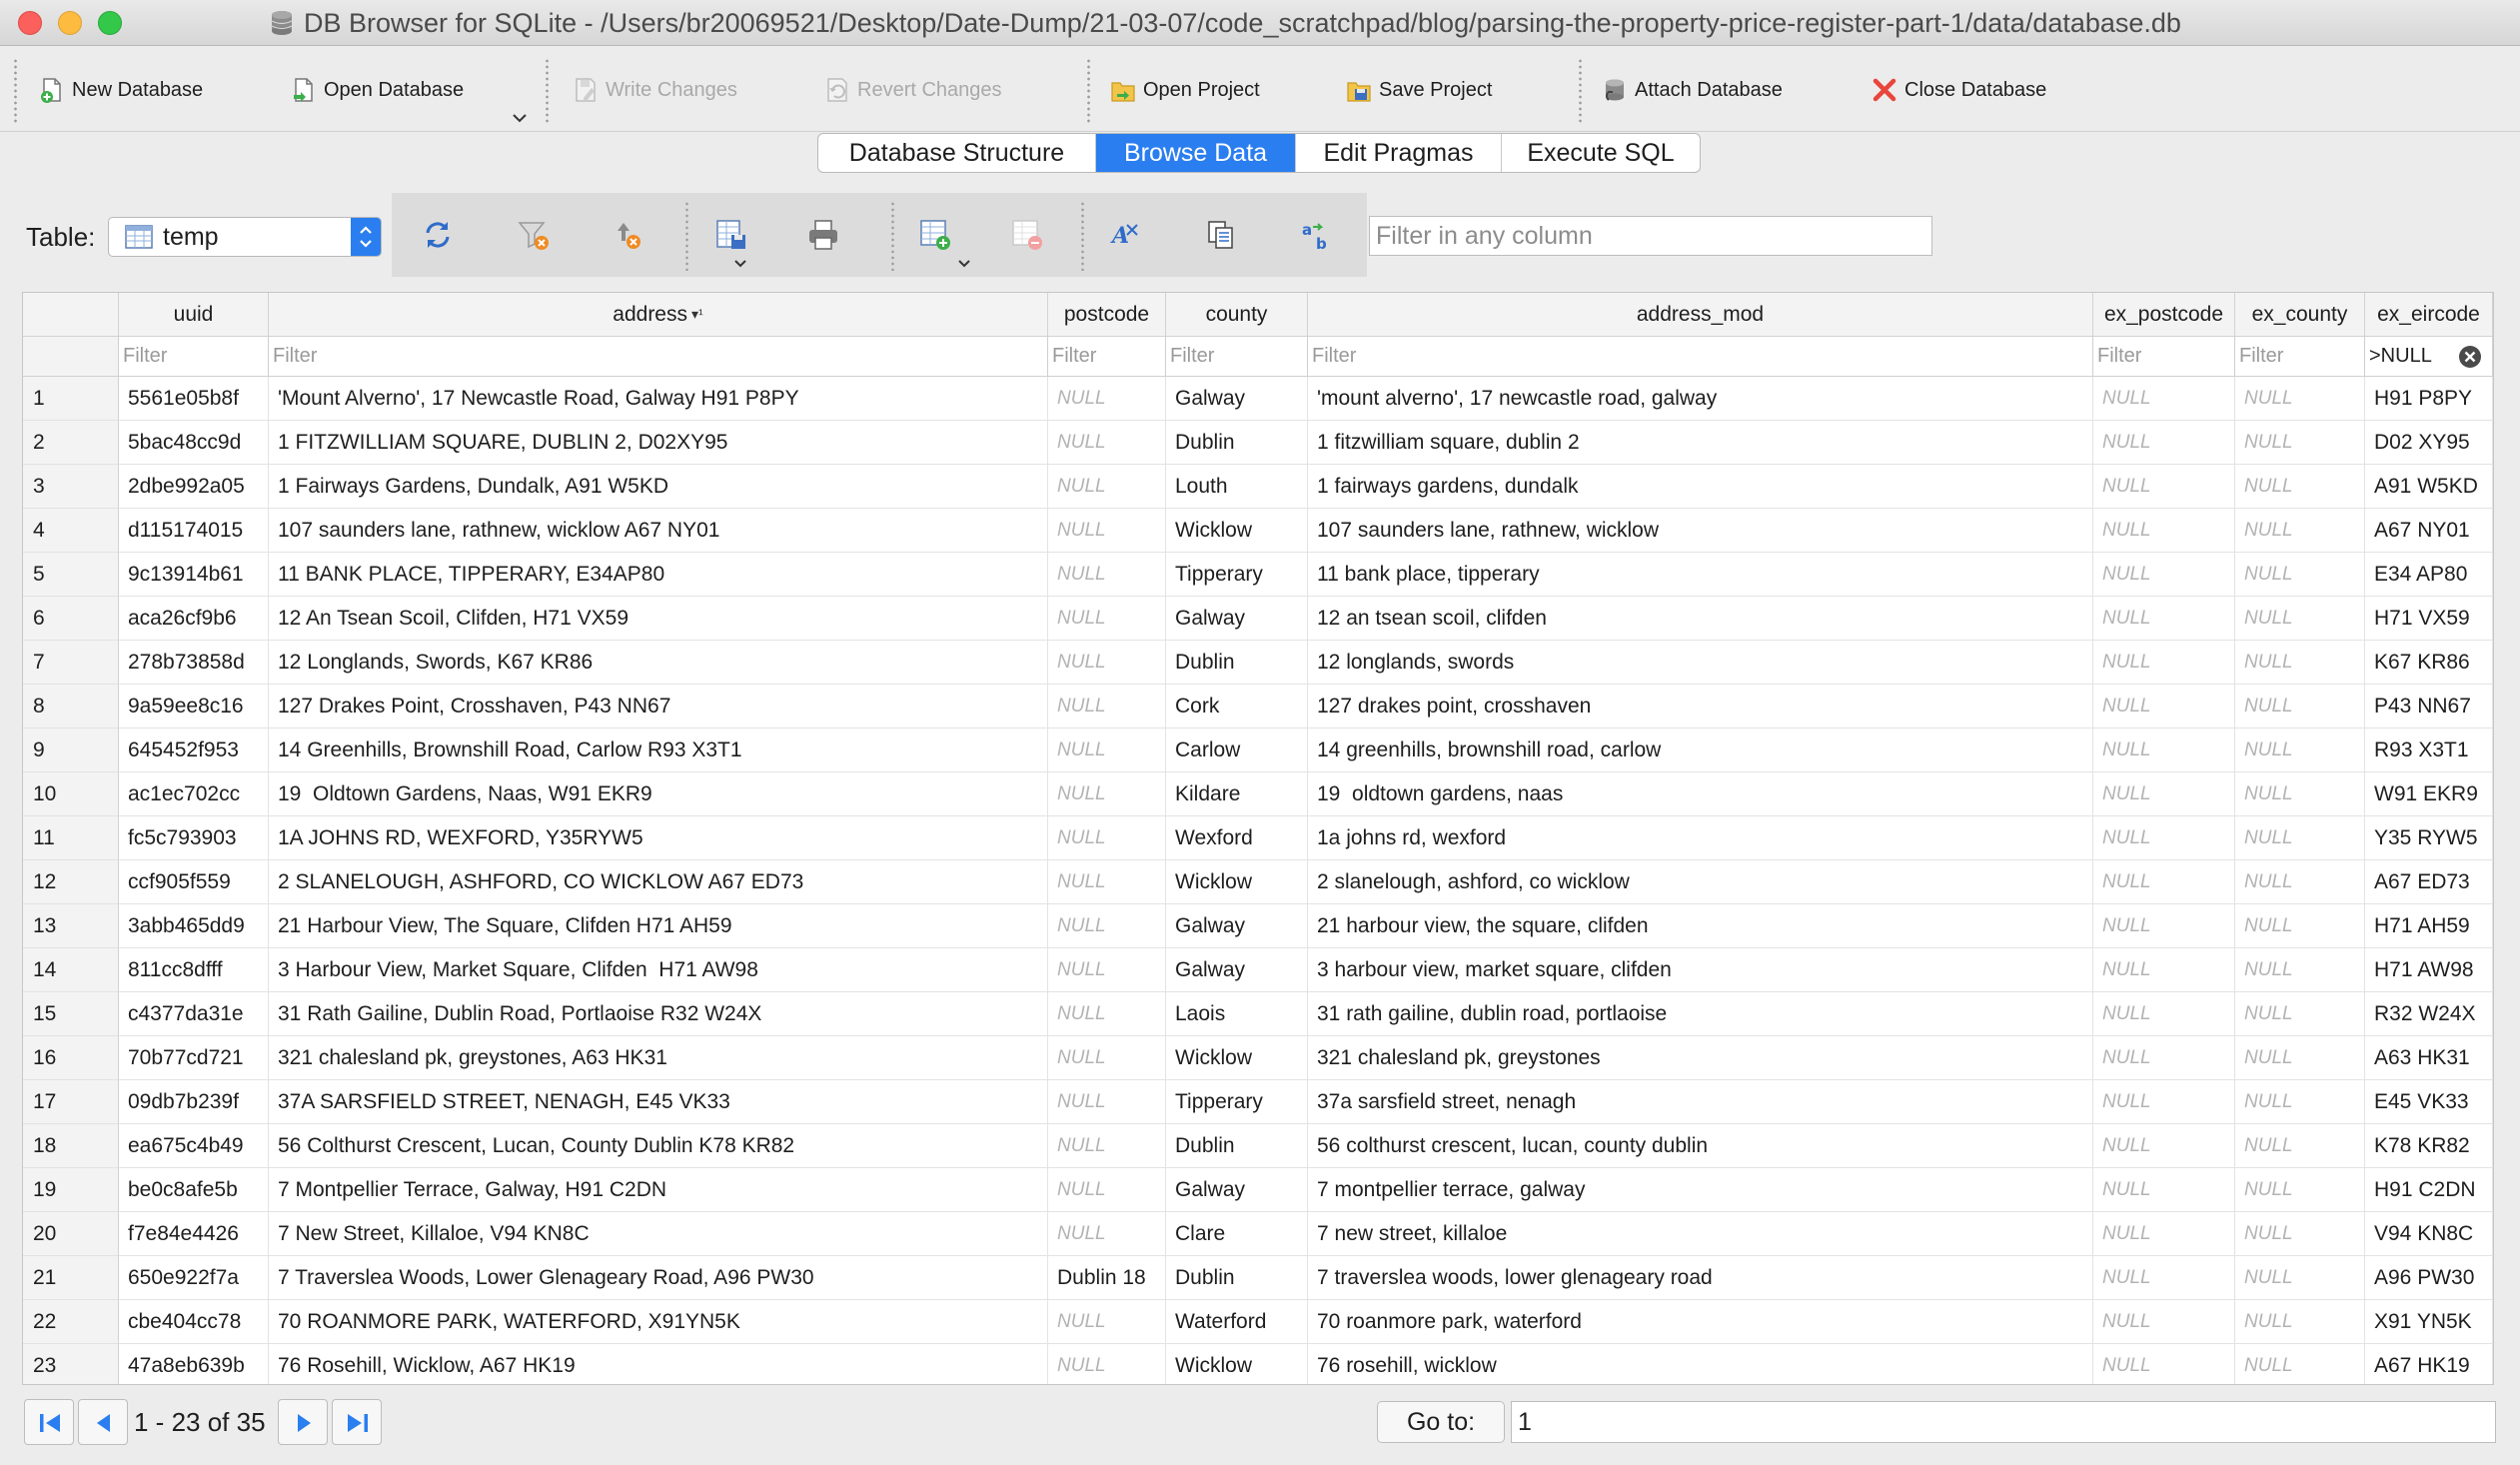  Describe the element at coordinates (658, 1058) in the screenshot. I see `cell-address: 321 chalesland pk, greystones, A63 HK31` at that location.